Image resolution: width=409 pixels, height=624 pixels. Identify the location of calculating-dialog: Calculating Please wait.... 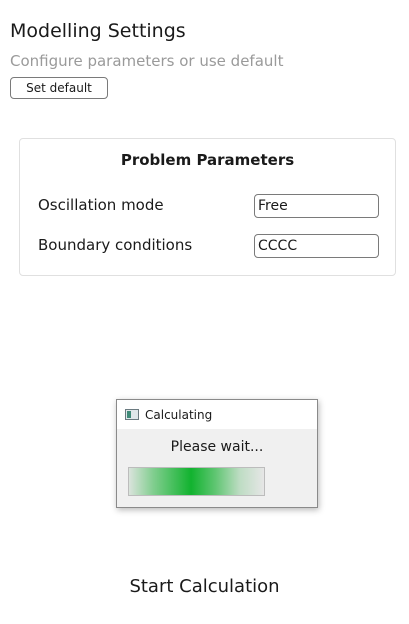
(217, 453).